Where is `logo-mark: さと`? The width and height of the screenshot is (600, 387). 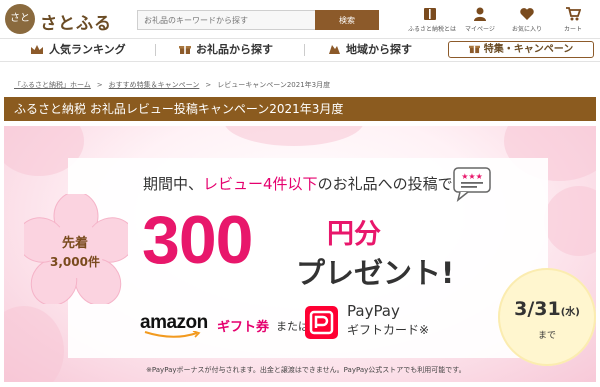
logo-mark: さと is located at coordinates (20, 19).